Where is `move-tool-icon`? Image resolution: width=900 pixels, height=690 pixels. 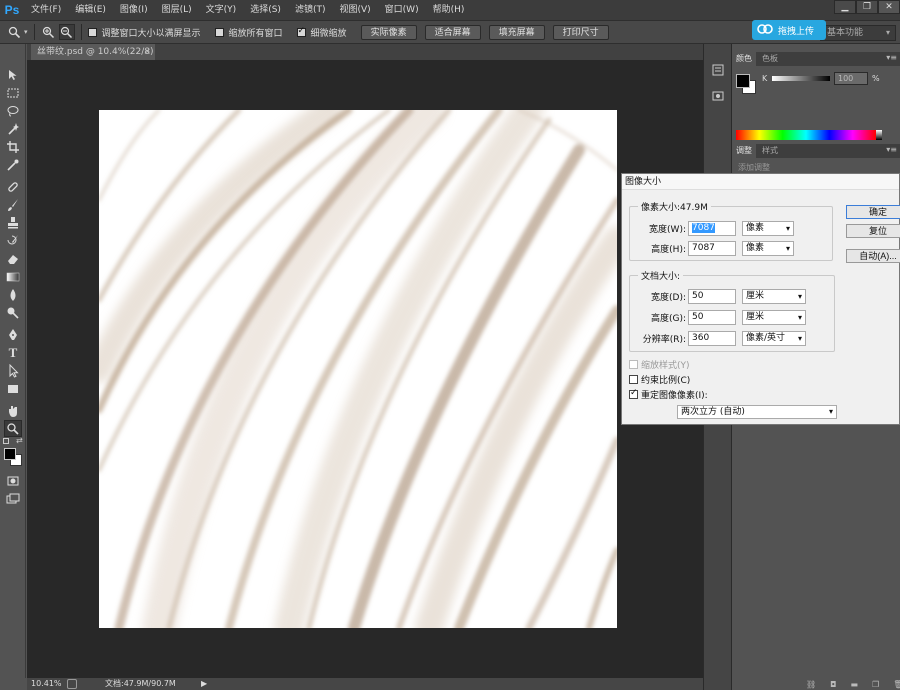
move-tool-icon is located at coordinates (13, 74).